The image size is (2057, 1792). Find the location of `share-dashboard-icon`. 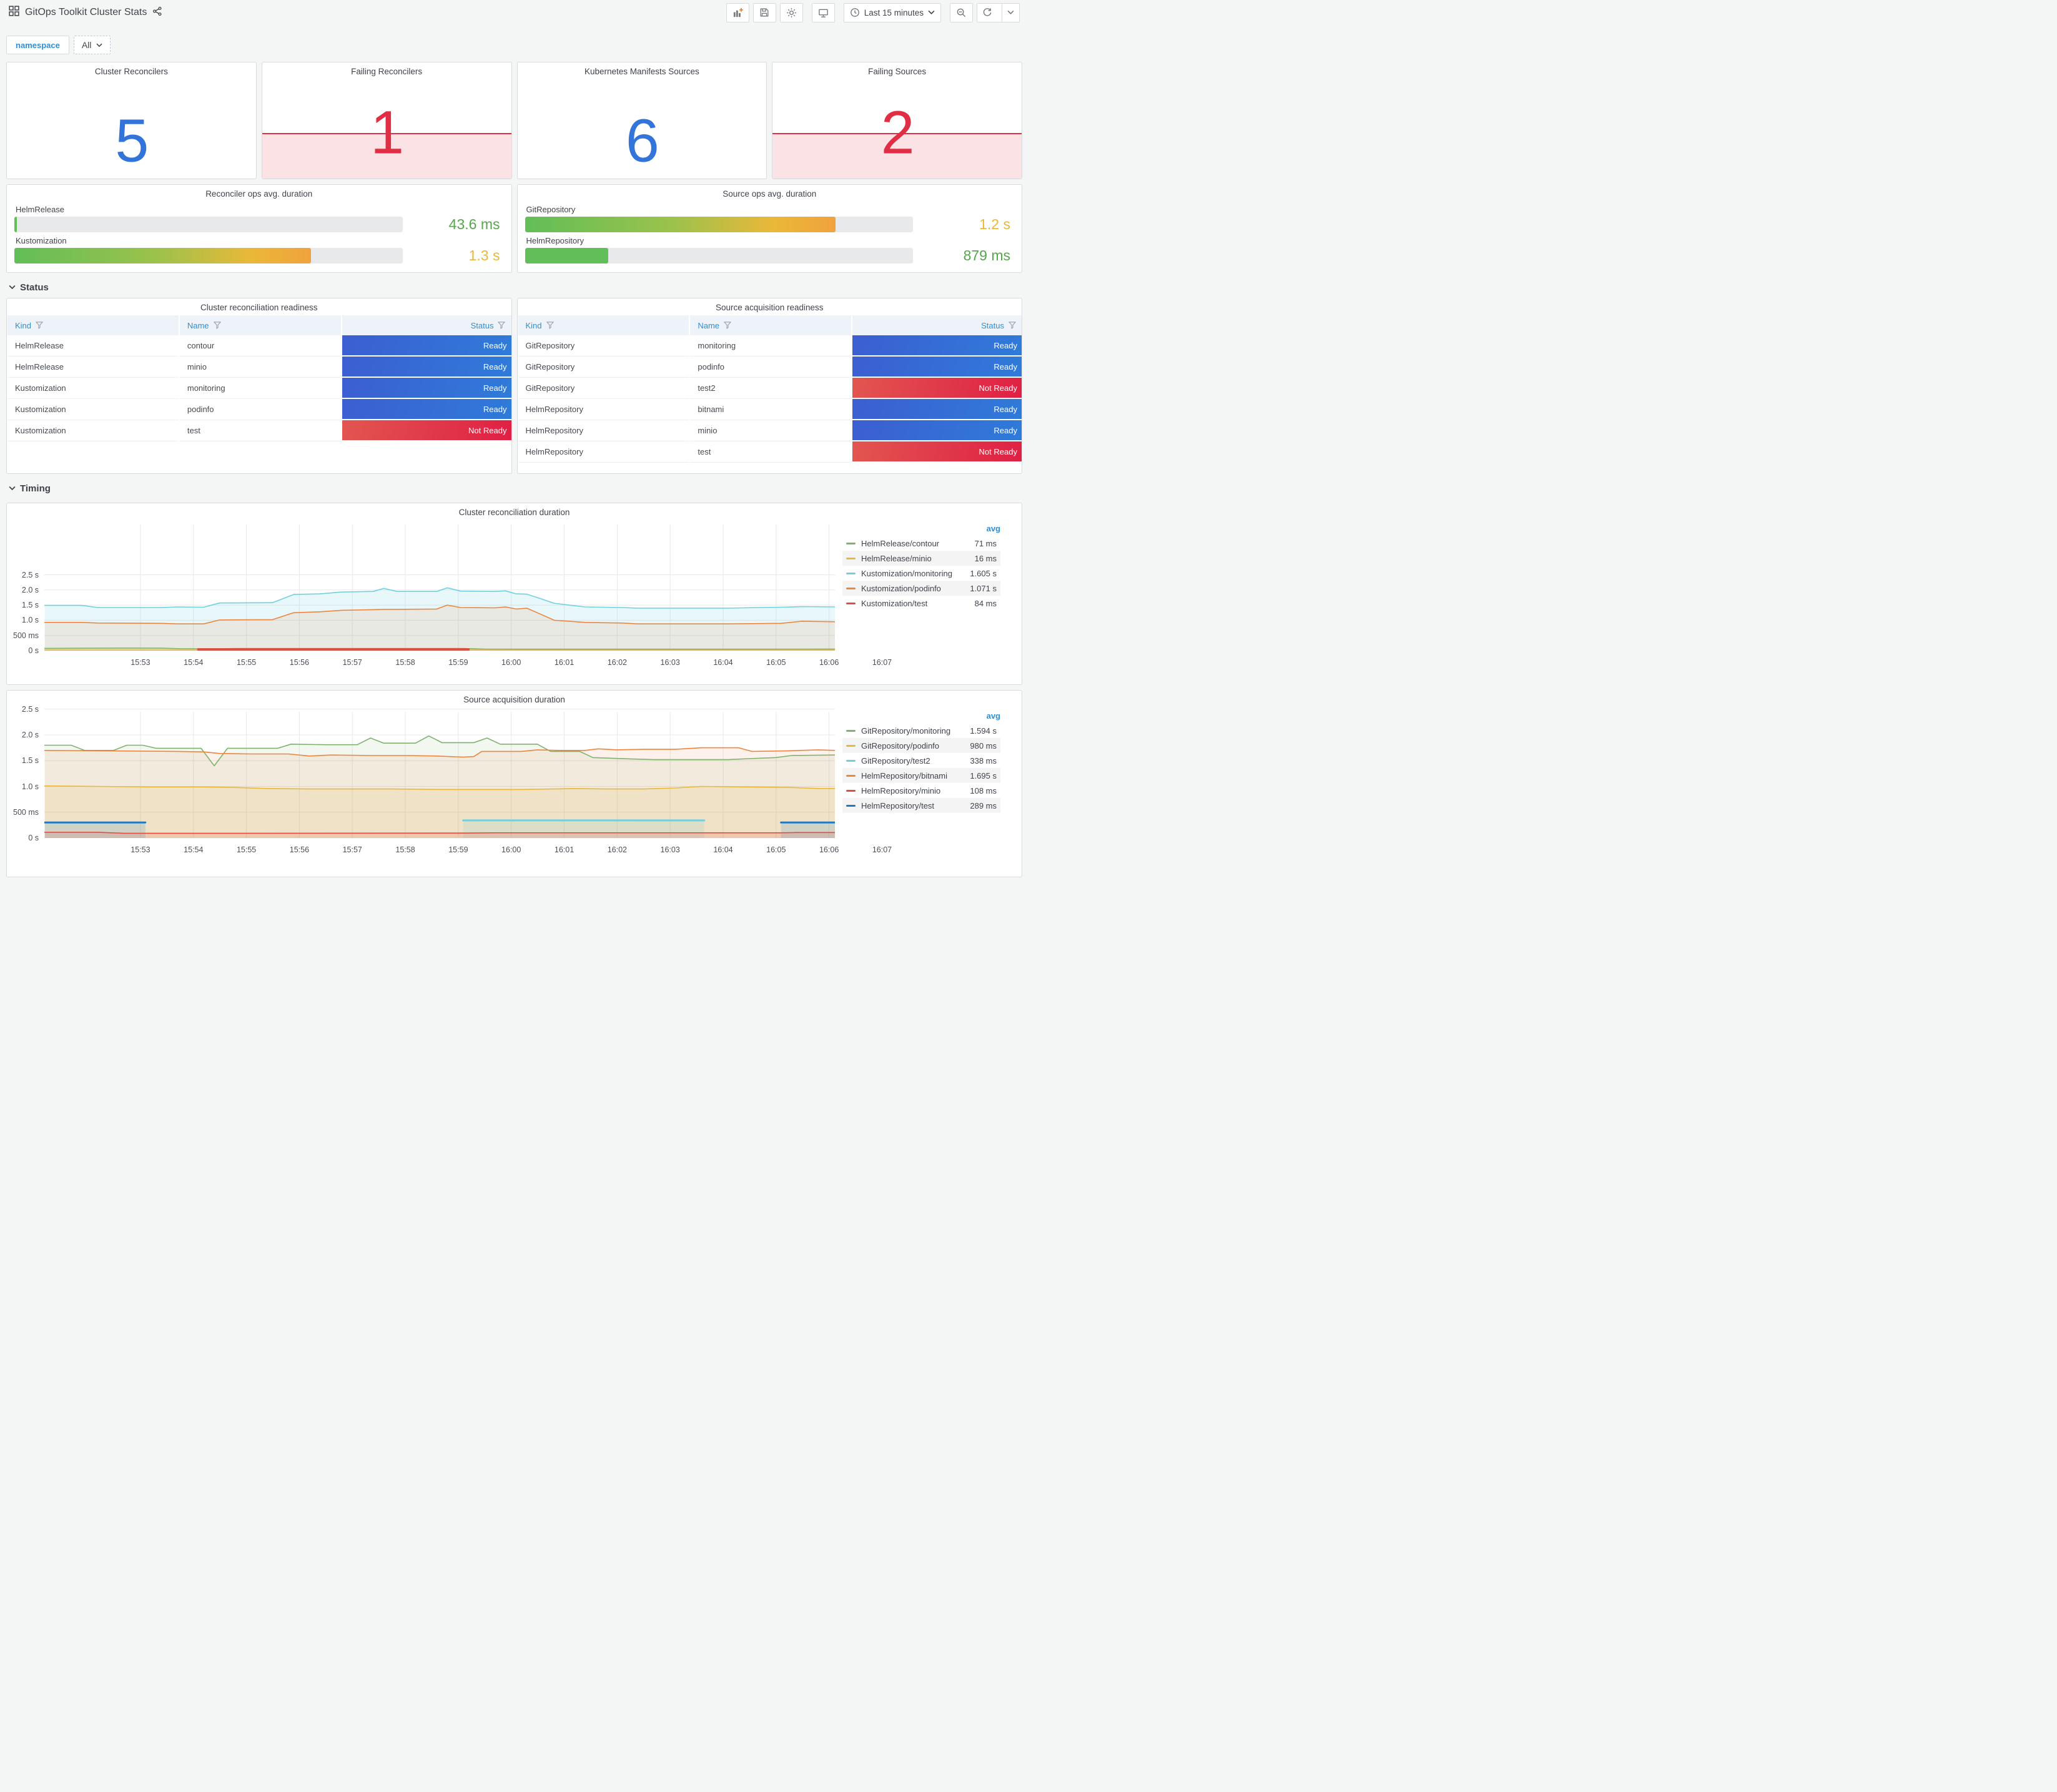

share-dashboard-icon is located at coordinates (157, 12).